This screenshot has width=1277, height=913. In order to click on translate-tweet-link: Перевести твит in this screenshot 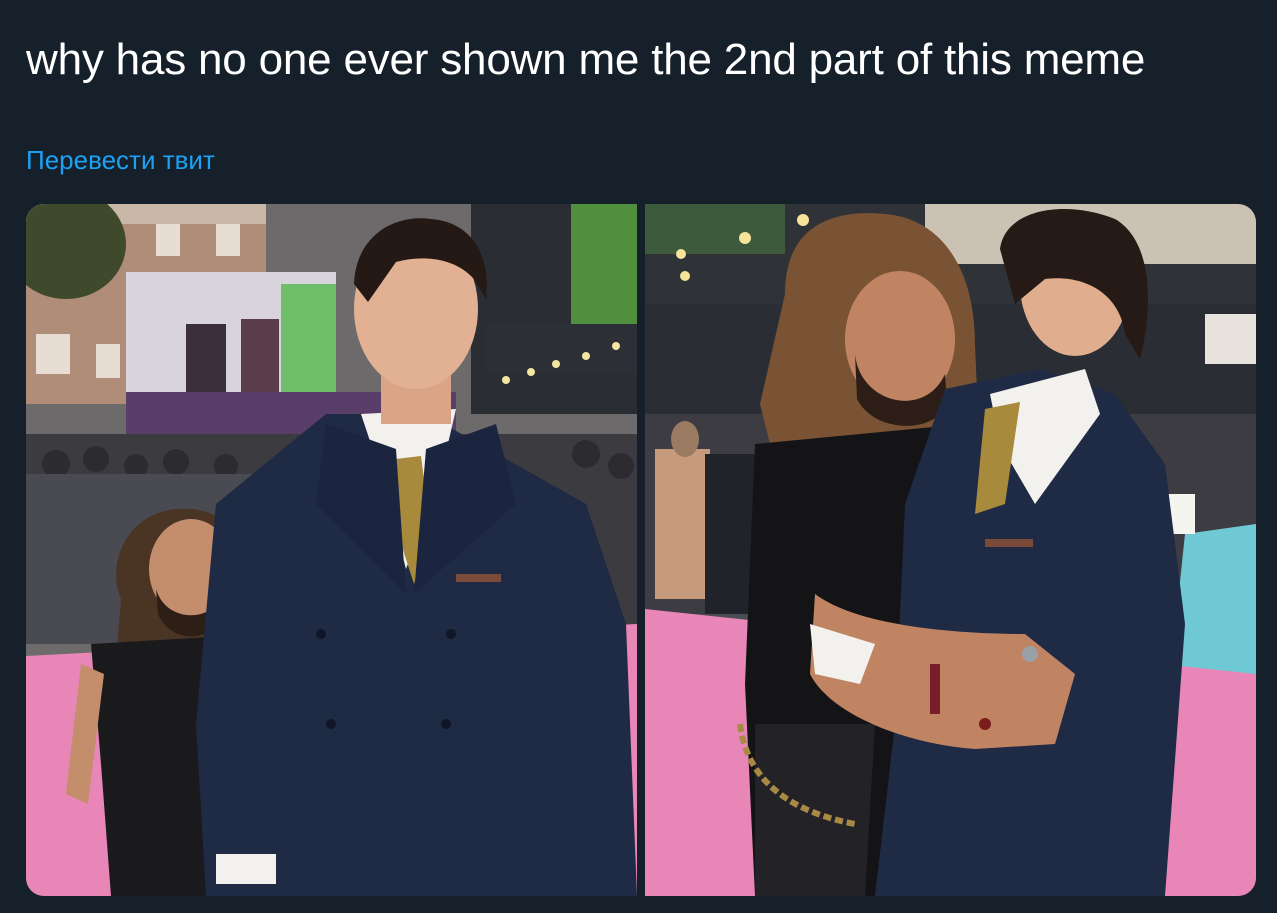, I will do `click(120, 160)`.